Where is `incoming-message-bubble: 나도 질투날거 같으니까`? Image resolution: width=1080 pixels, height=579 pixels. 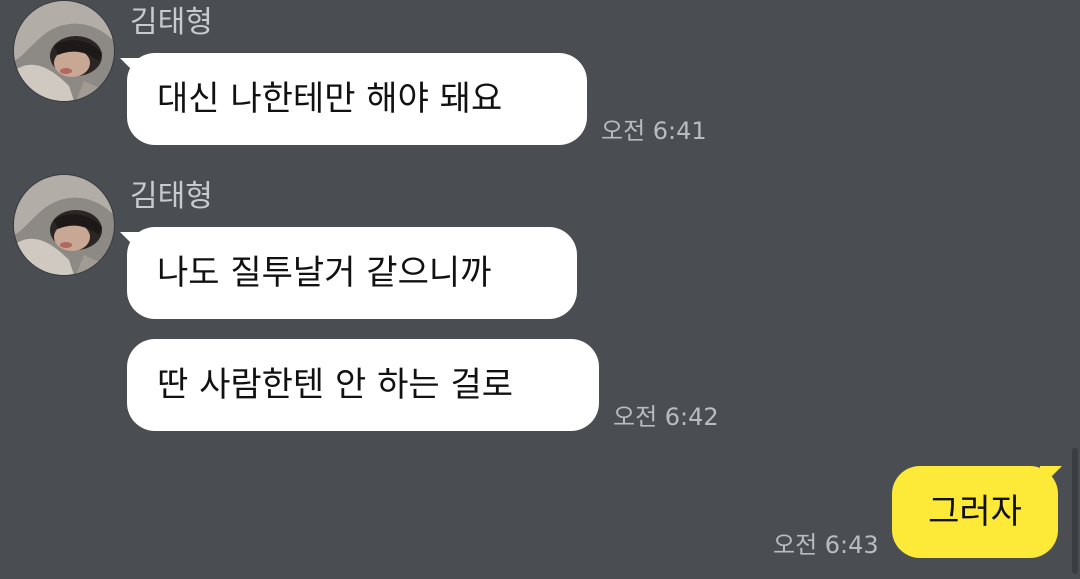 incoming-message-bubble: 나도 질투날거 같으니까 is located at coordinates (352, 273).